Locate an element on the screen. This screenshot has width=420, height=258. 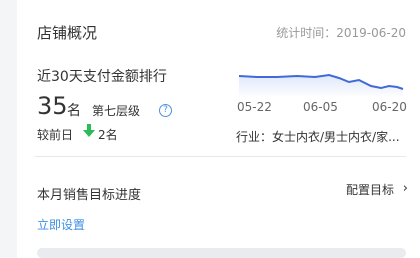
trend-sparkline is located at coordinates (321, 85).